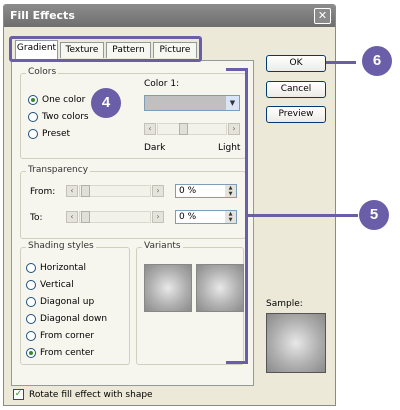 The image size is (400, 410). Describe the element at coordinates (31, 268) in the screenshot. I see `horizontal-radio` at that location.